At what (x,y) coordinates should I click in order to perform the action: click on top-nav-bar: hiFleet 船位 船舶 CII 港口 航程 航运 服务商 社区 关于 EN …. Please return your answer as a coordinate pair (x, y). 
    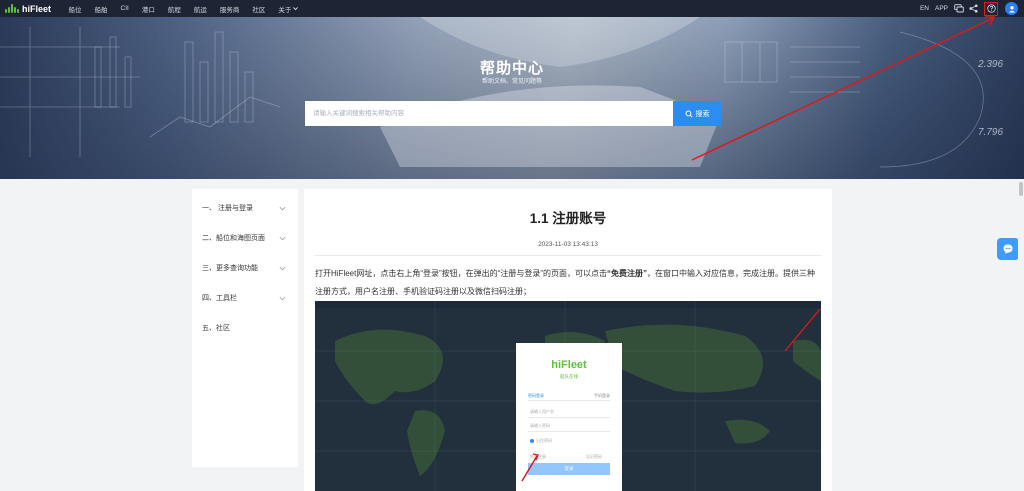
    Looking at the image, I should click on (512, 8).